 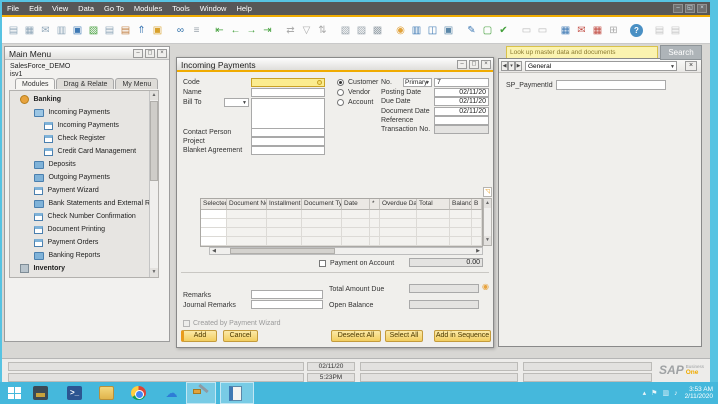 What do you see at coordinates (101, 151) in the screenshot?
I see `sidebar-item-credit-card-management: Credit Card Management` at bounding box center [101, 151].